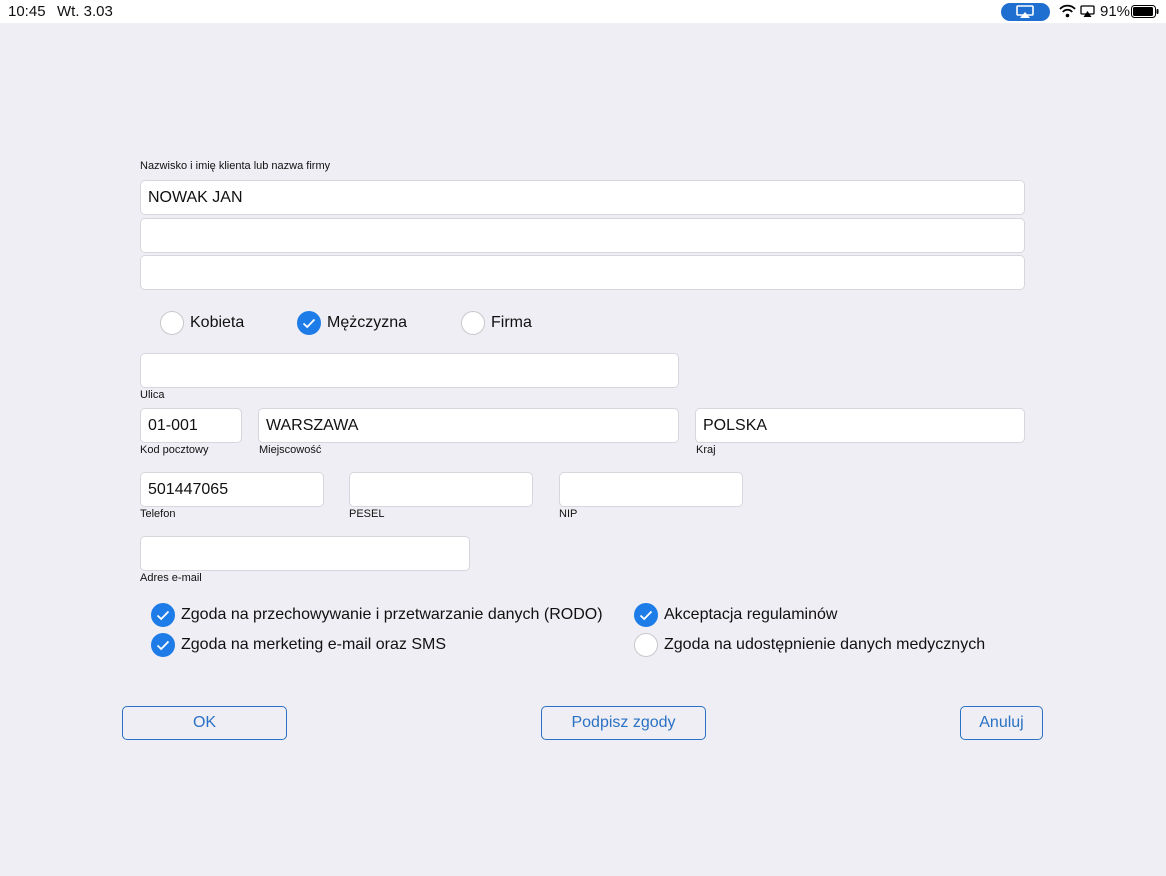  I want to click on email-field, so click(305, 553).